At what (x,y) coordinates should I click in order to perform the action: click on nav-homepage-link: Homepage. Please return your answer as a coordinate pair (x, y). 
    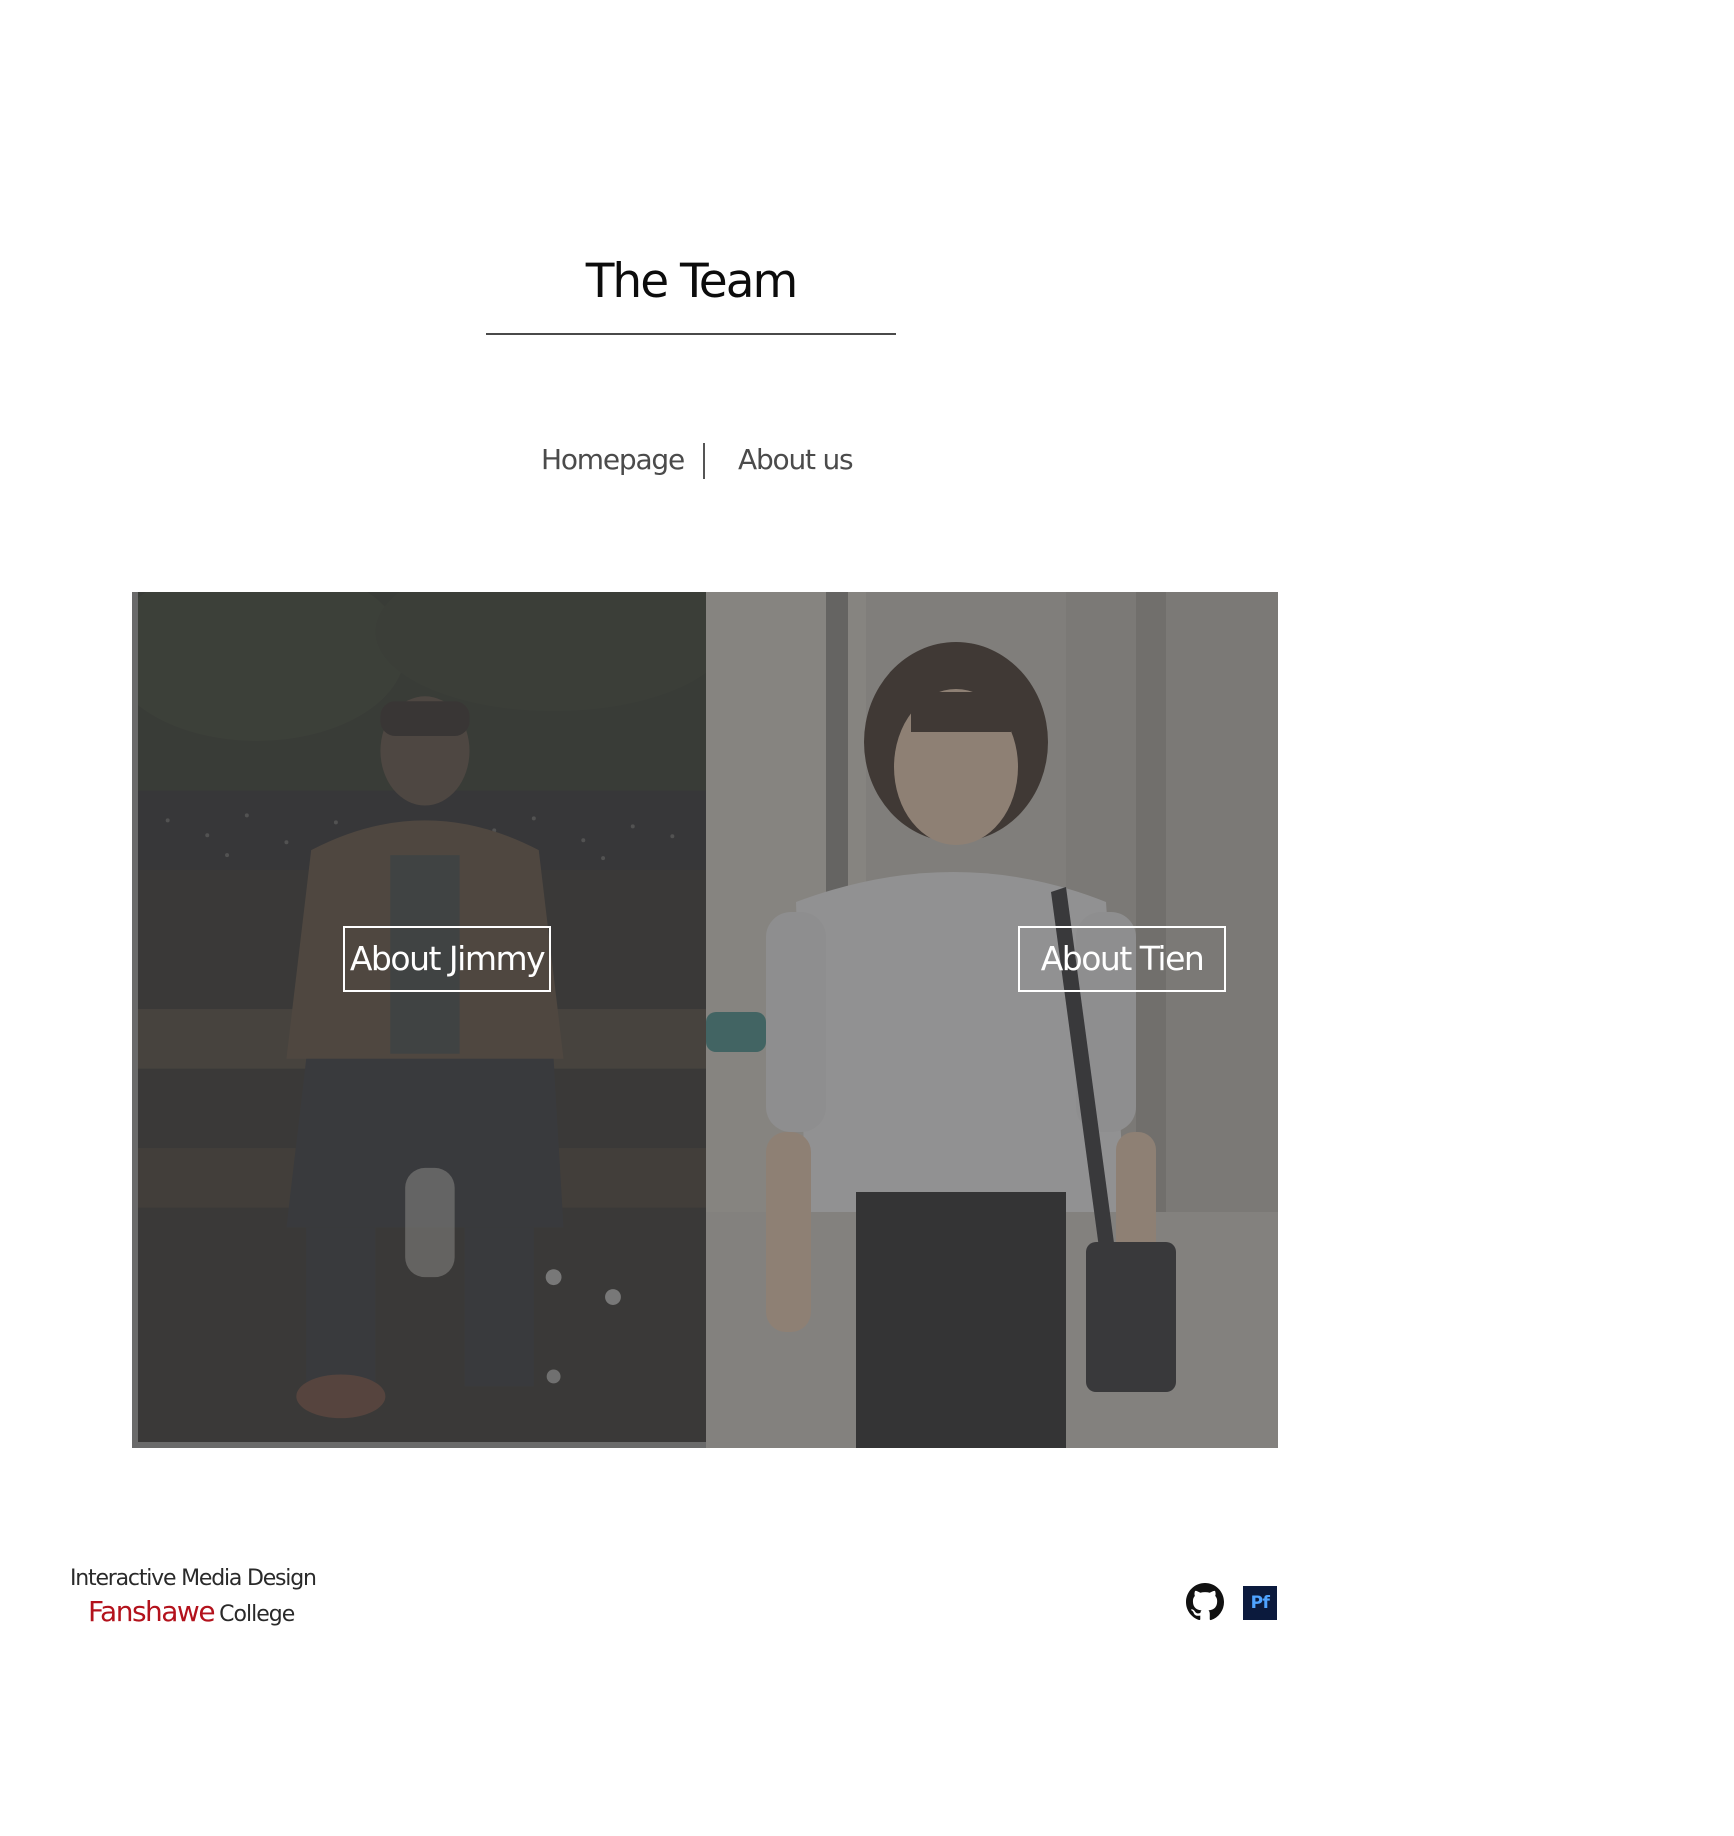
    Looking at the image, I should click on (613, 460).